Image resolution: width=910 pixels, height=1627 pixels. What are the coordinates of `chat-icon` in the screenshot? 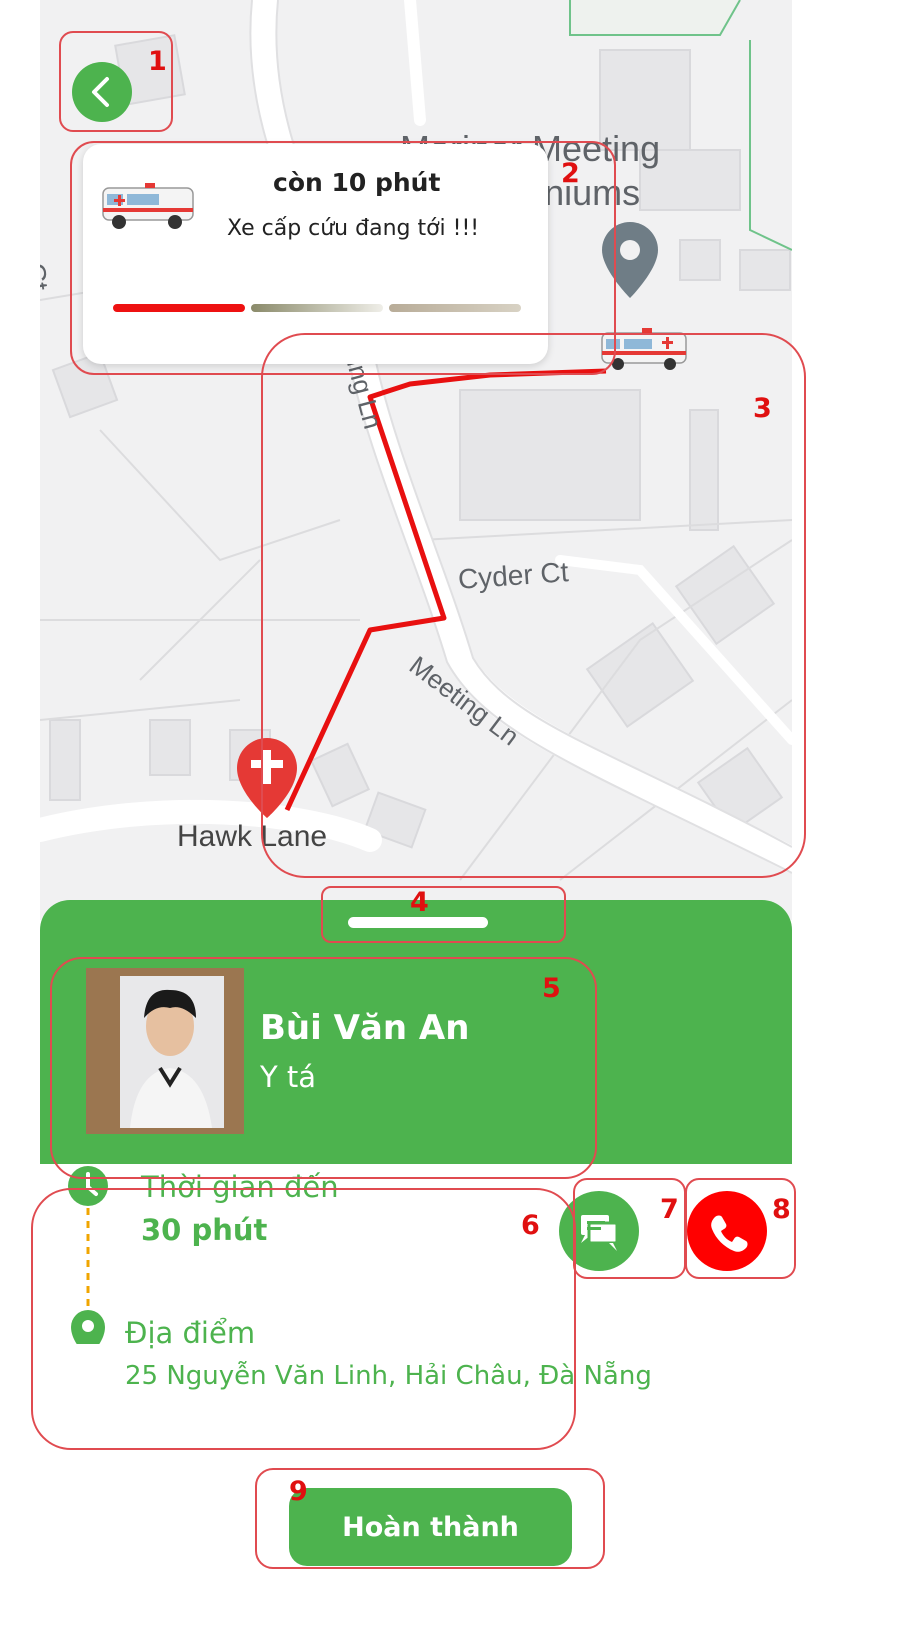 It's located at (600, 1233).